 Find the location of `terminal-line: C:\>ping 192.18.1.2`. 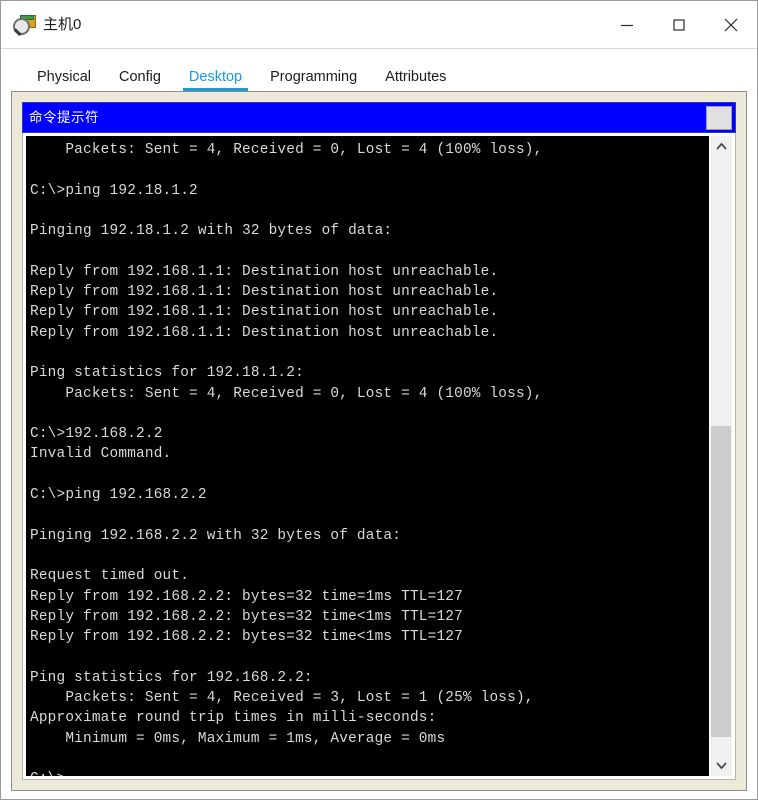

terminal-line: C:\>ping 192.18.1.2 is located at coordinates (114, 190).